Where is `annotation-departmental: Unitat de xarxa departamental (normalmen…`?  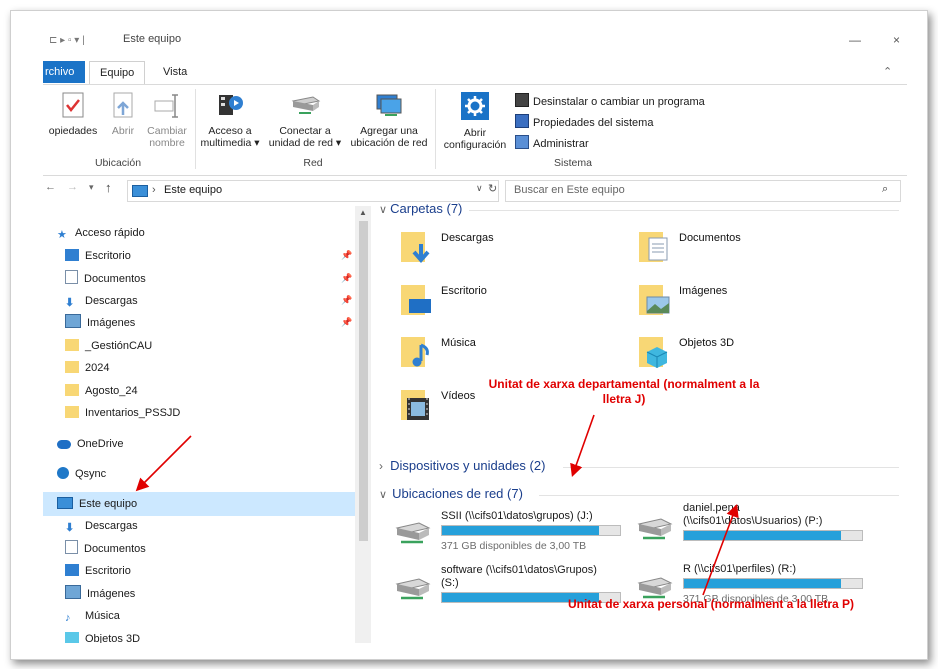 annotation-departmental: Unitat de xarxa departamental (normalmen… is located at coordinates (624, 392).